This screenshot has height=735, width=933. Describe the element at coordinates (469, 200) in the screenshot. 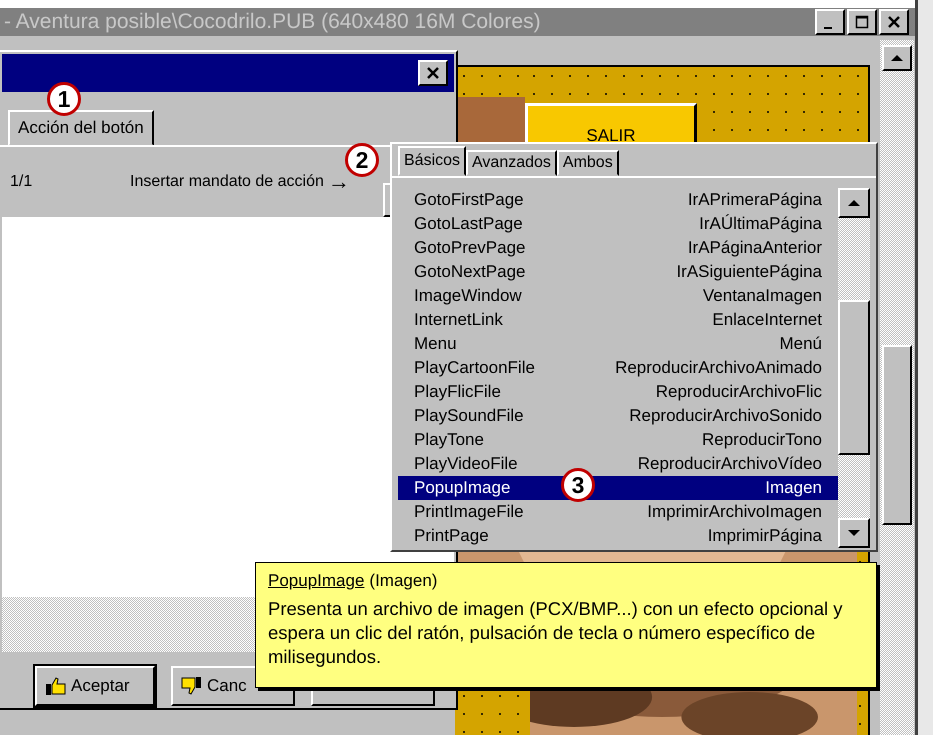

I see `command-name: GotoFirstPage` at that location.